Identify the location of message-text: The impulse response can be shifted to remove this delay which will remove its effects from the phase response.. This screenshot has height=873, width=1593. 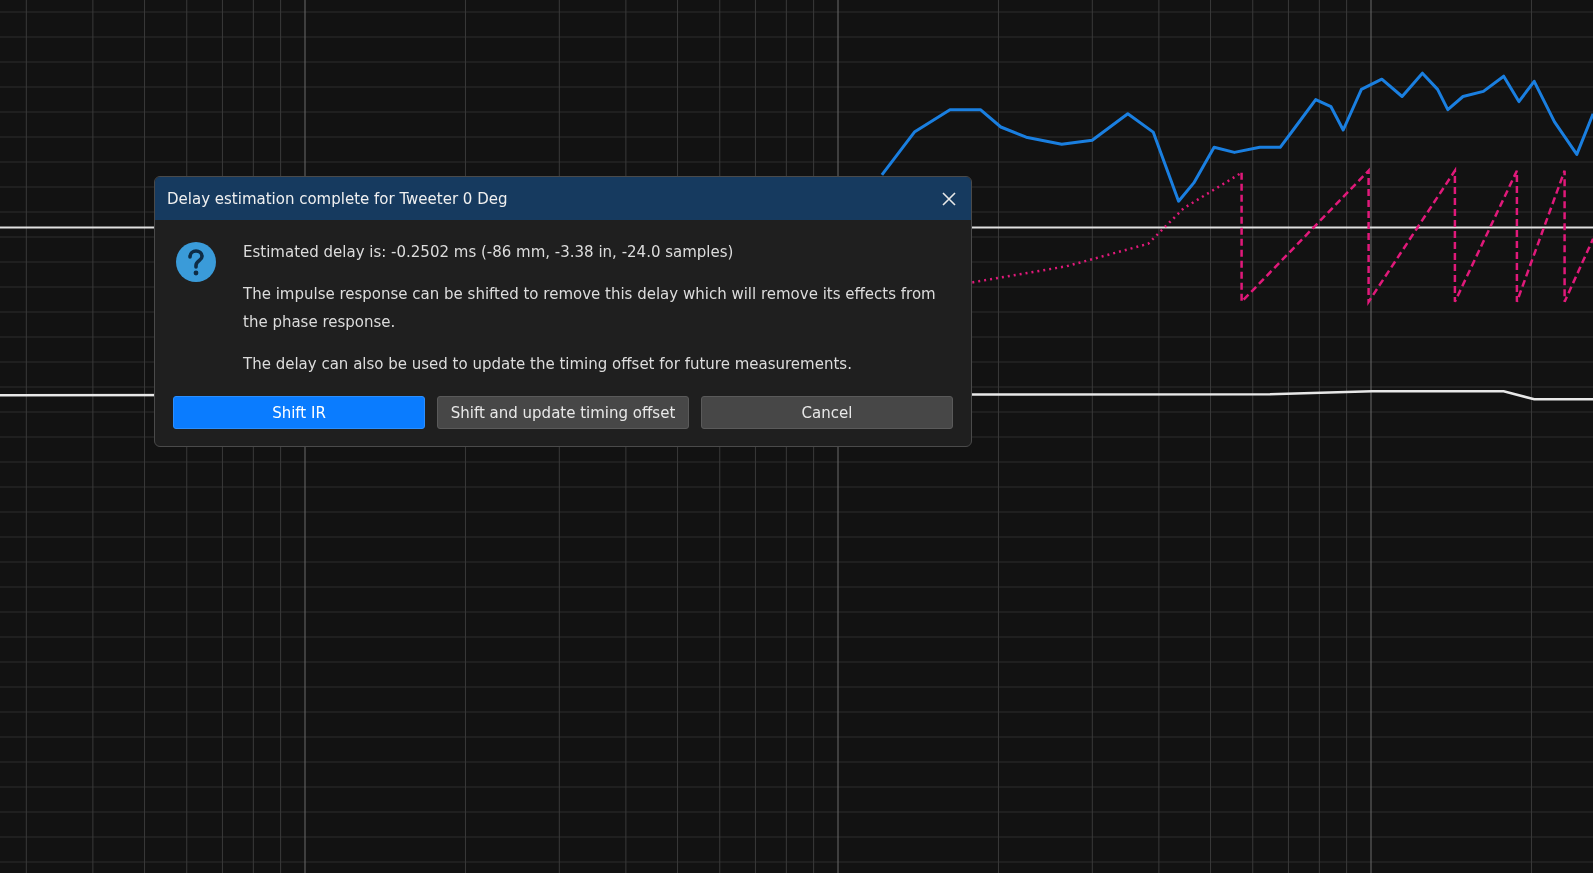
(590, 308).